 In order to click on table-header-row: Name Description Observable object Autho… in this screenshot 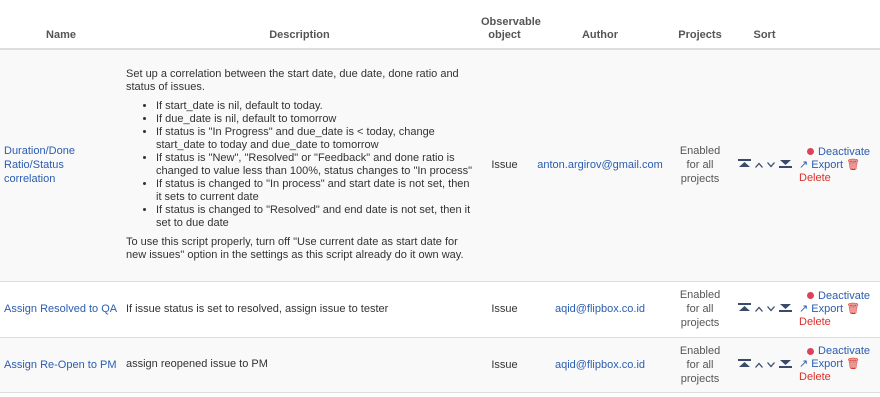, I will do `click(440, 25)`.